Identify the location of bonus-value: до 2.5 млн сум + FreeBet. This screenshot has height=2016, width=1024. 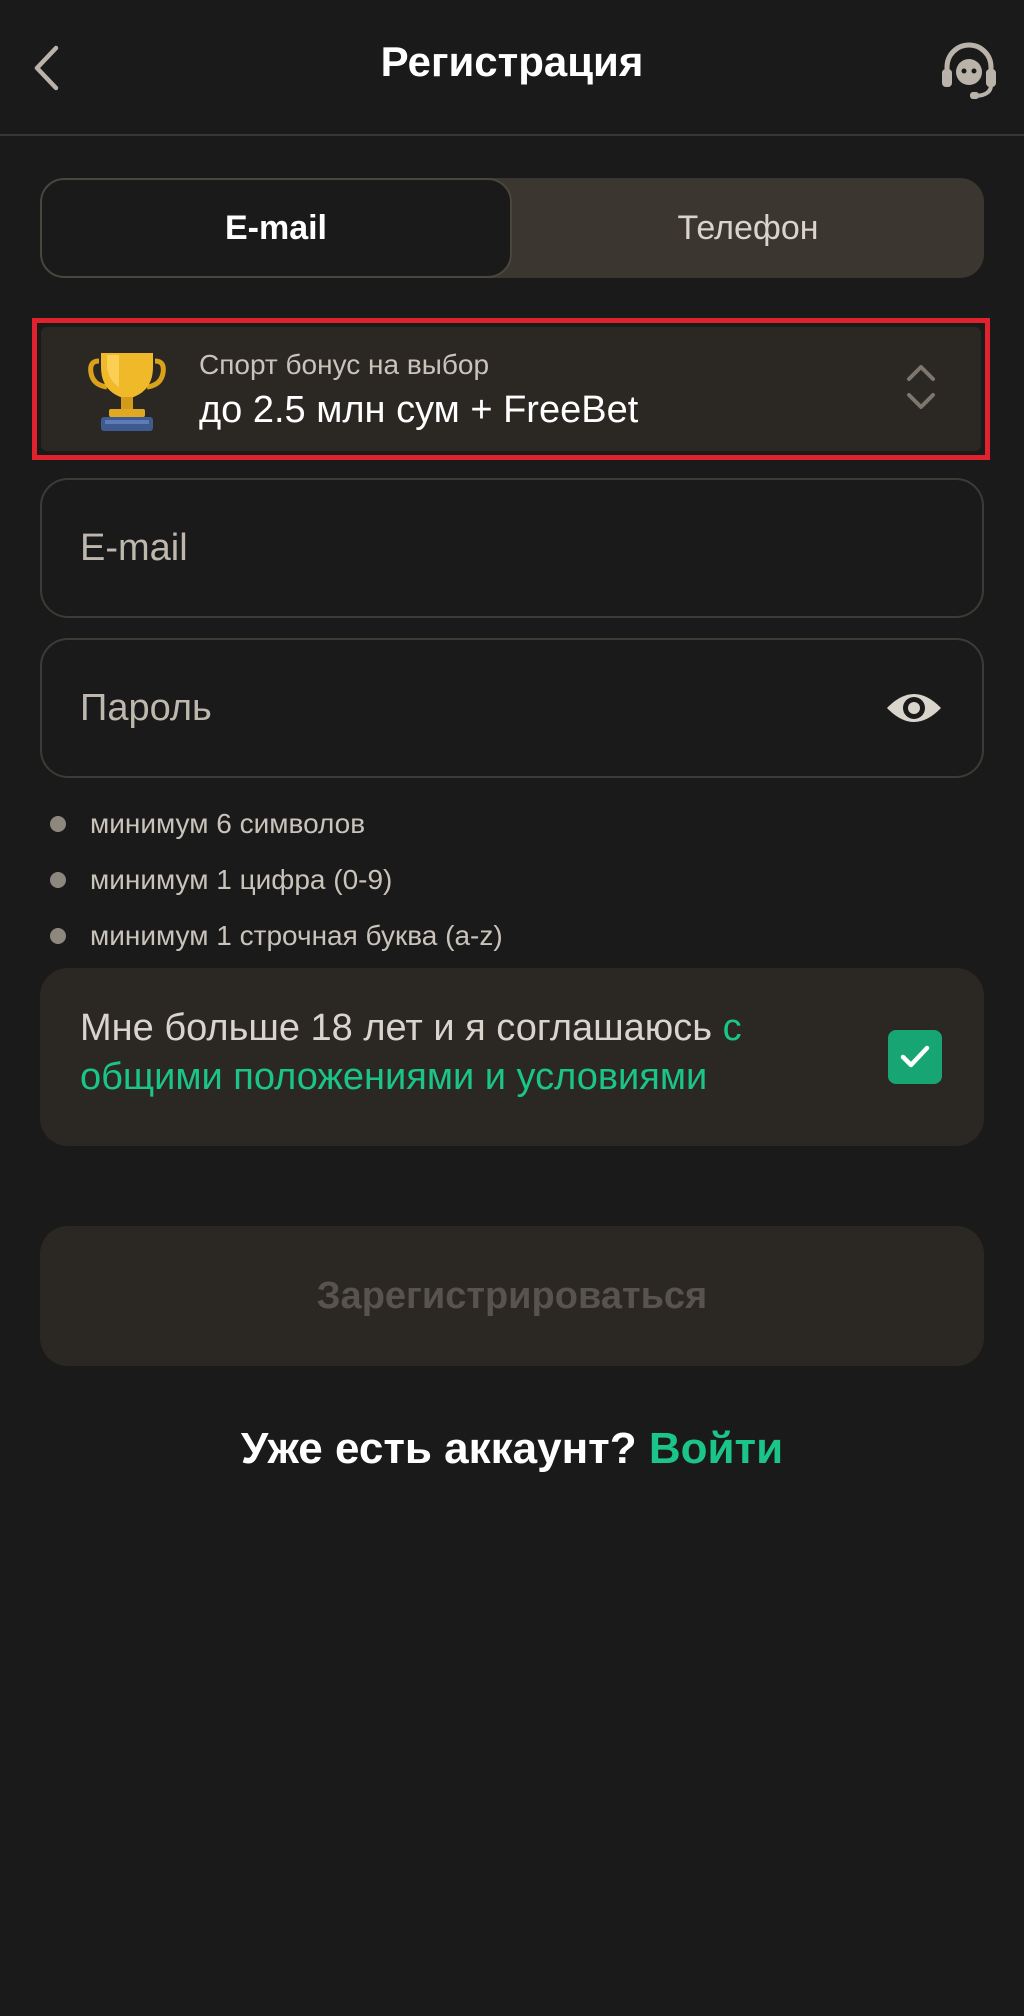
(419, 410).